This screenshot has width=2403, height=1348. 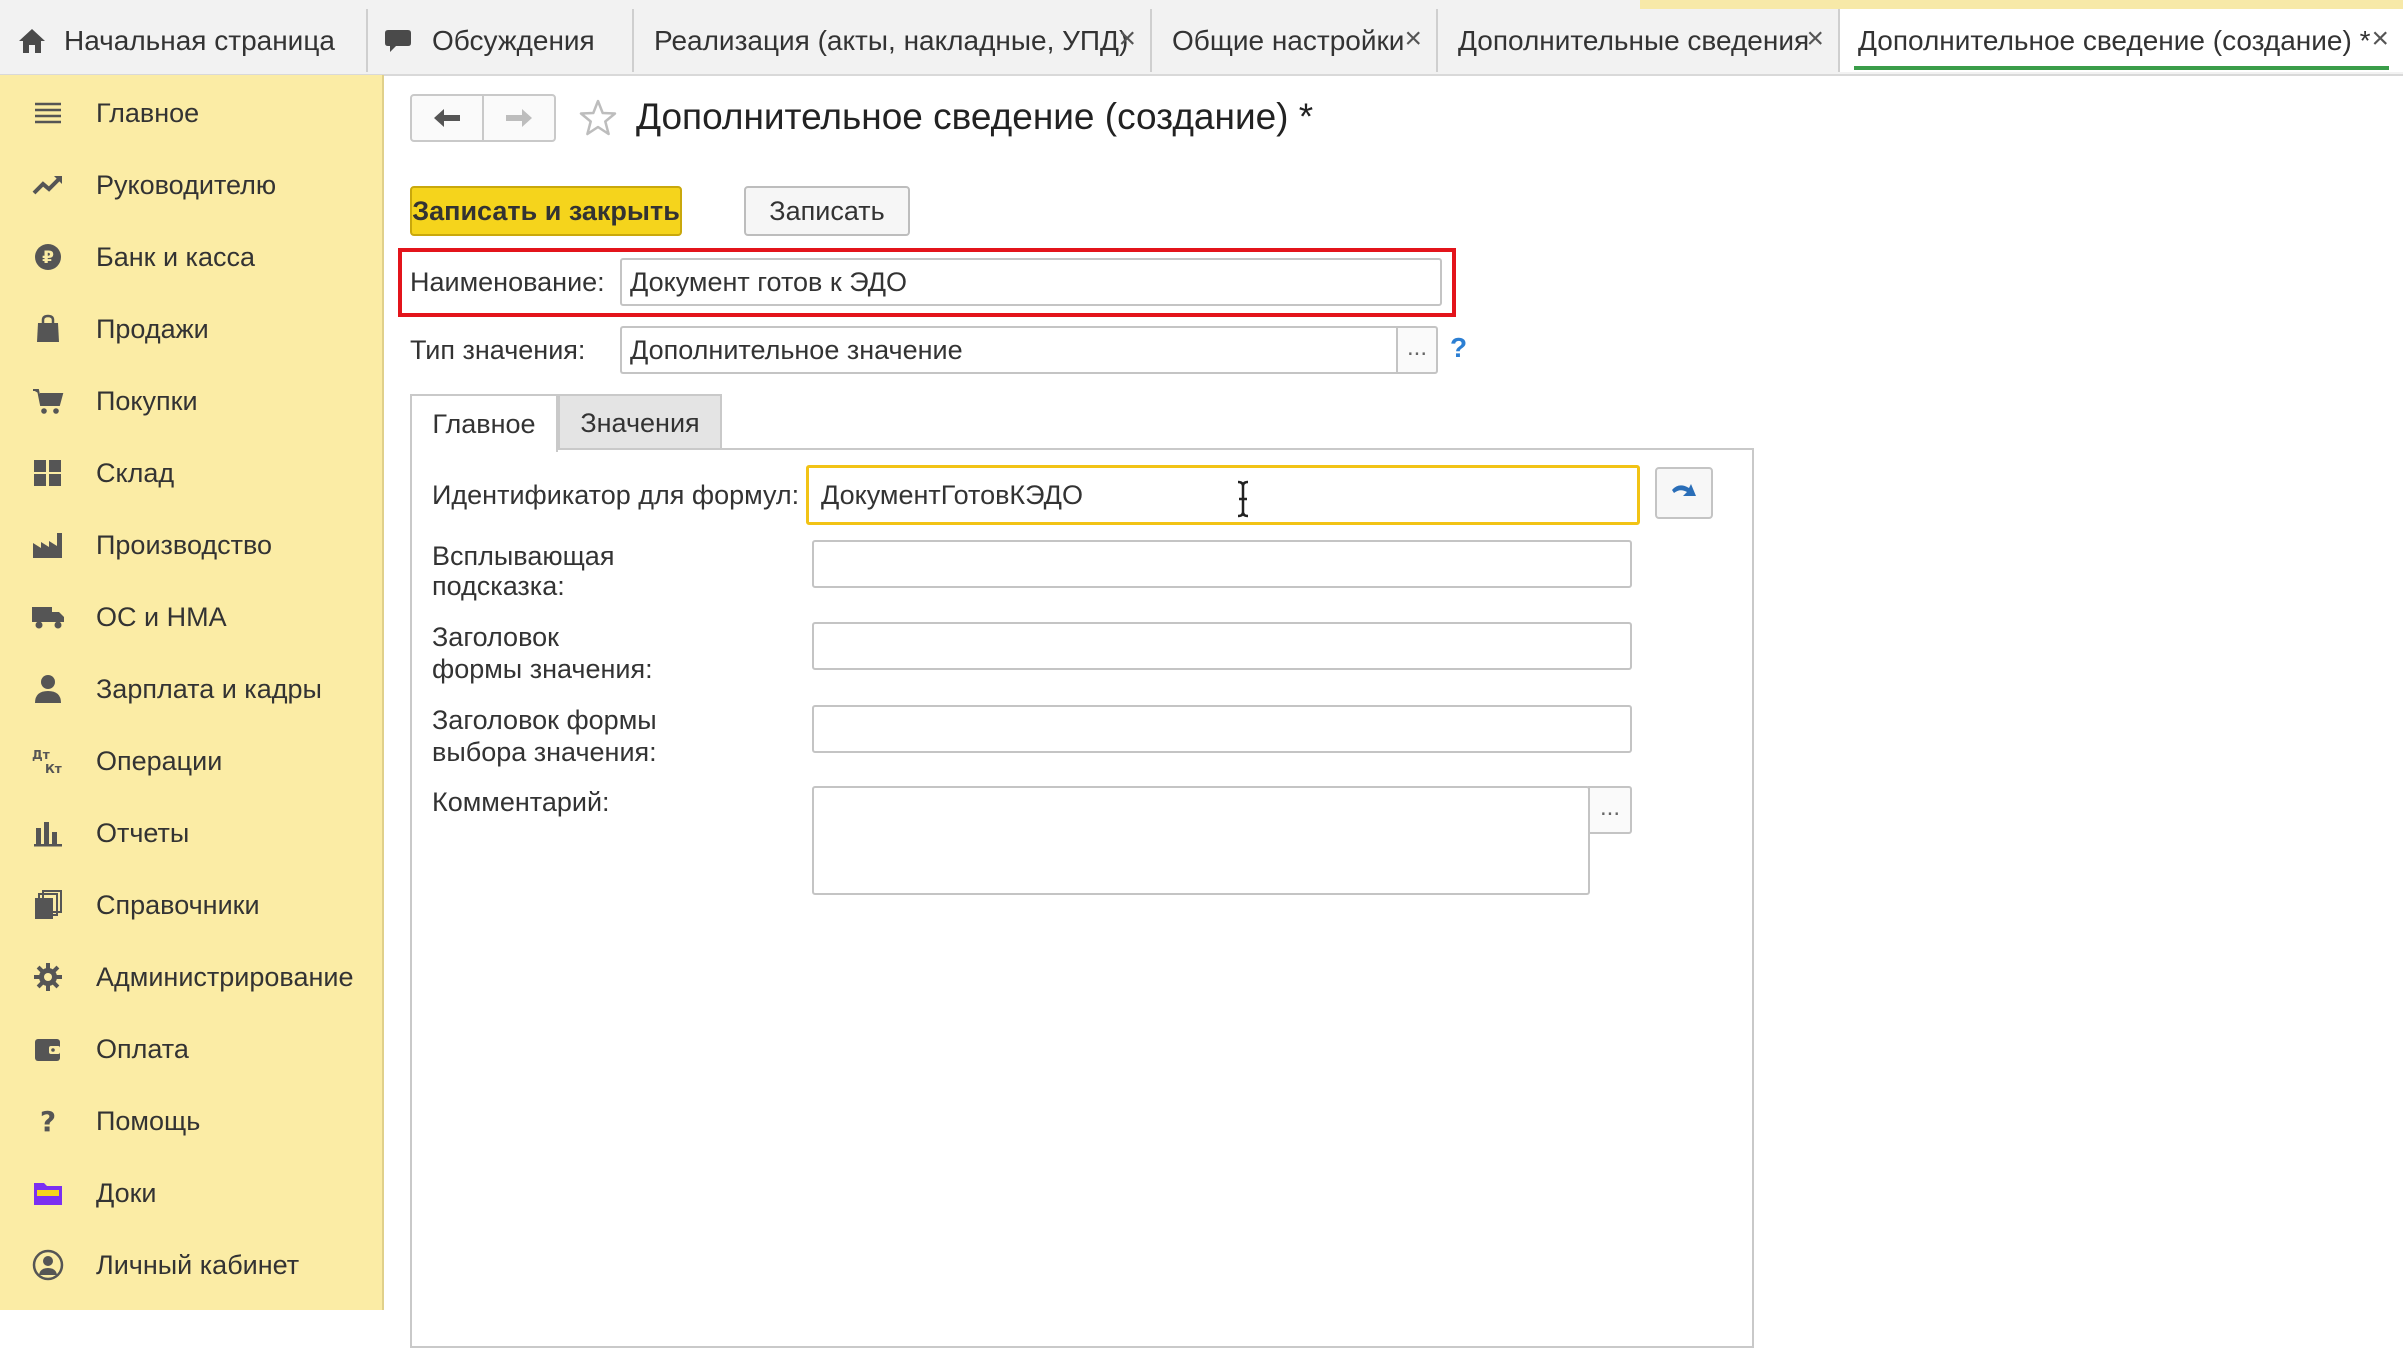 I want to click on value-form-title-input, so click(x=1222, y=646).